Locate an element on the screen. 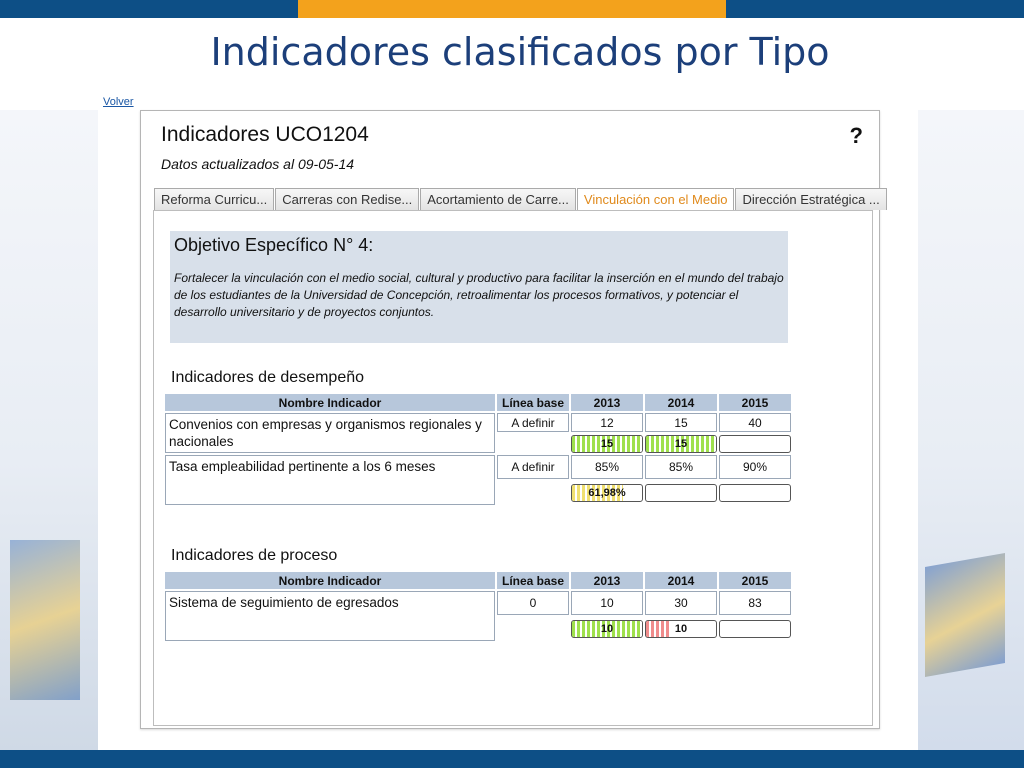  measure-2014-cell is located at coordinates (681, 493).